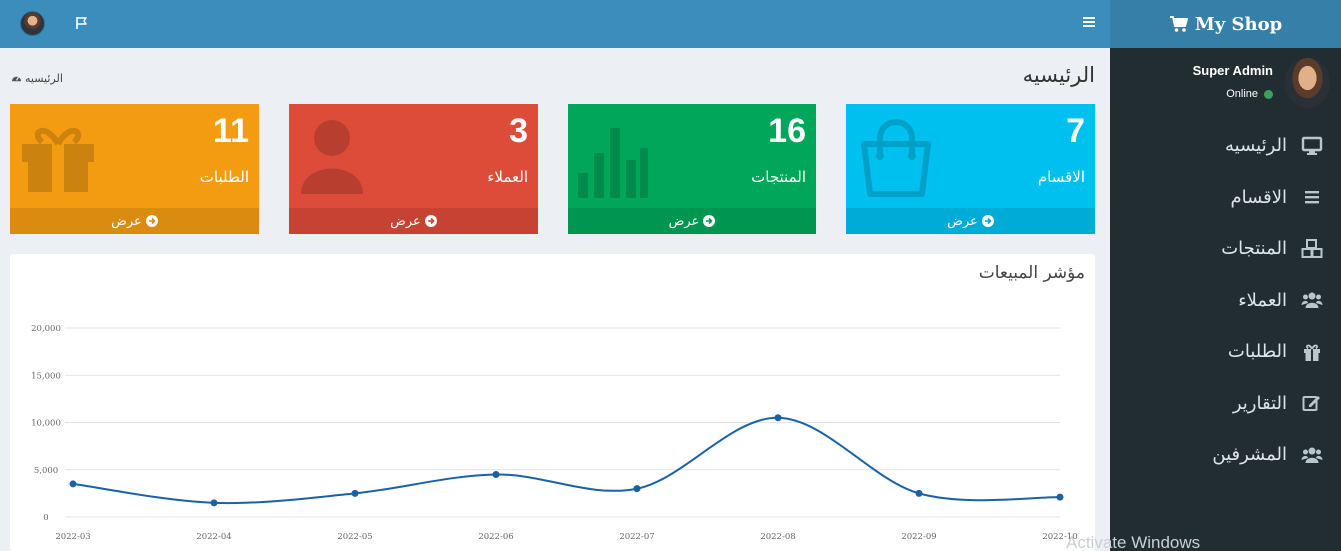 This screenshot has height=551, width=1341. I want to click on user-status-text: Online, so click(1242, 94).